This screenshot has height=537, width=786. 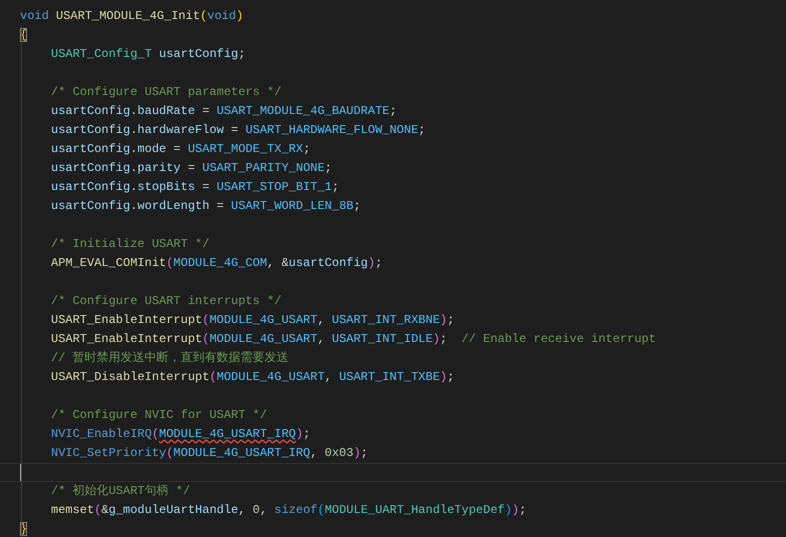 What do you see at coordinates (206, 206) in the screenshot?
I see `code-line: usartConfig.wordLength = USART_WORD_LEN_8B;` at bounding box center [206, 206].